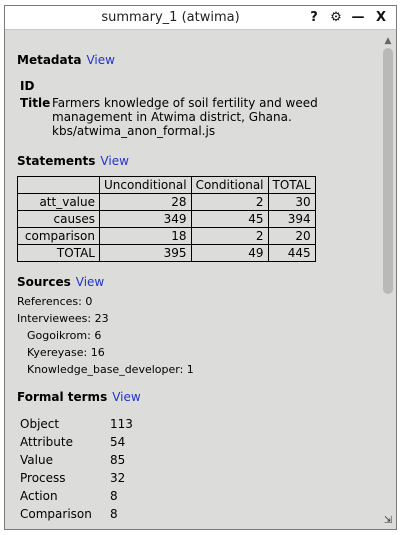 The width and height of the screenshot is (404, 535). Describe the element at coordinates (35, 103) in the screenshot. I see `title-label: Title` at that location.